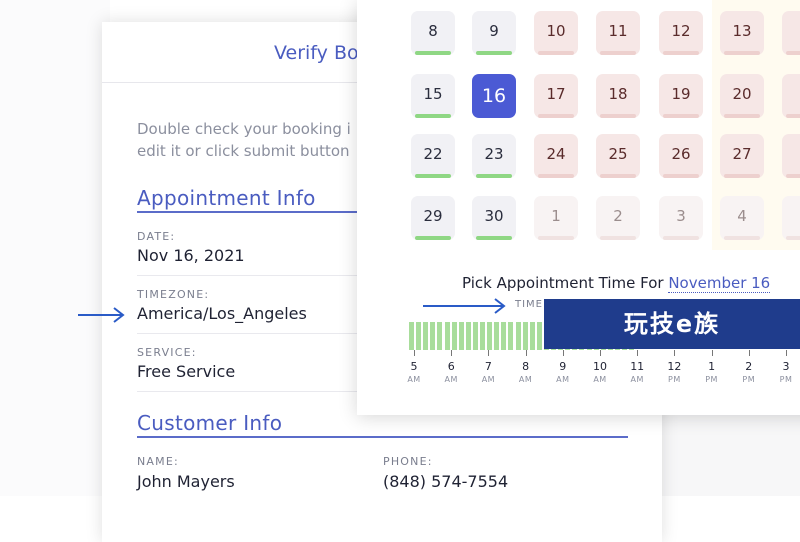 The height and width of the screenshot is (542, 800). I want to click on calendar-day: 13, so click(742, 33).